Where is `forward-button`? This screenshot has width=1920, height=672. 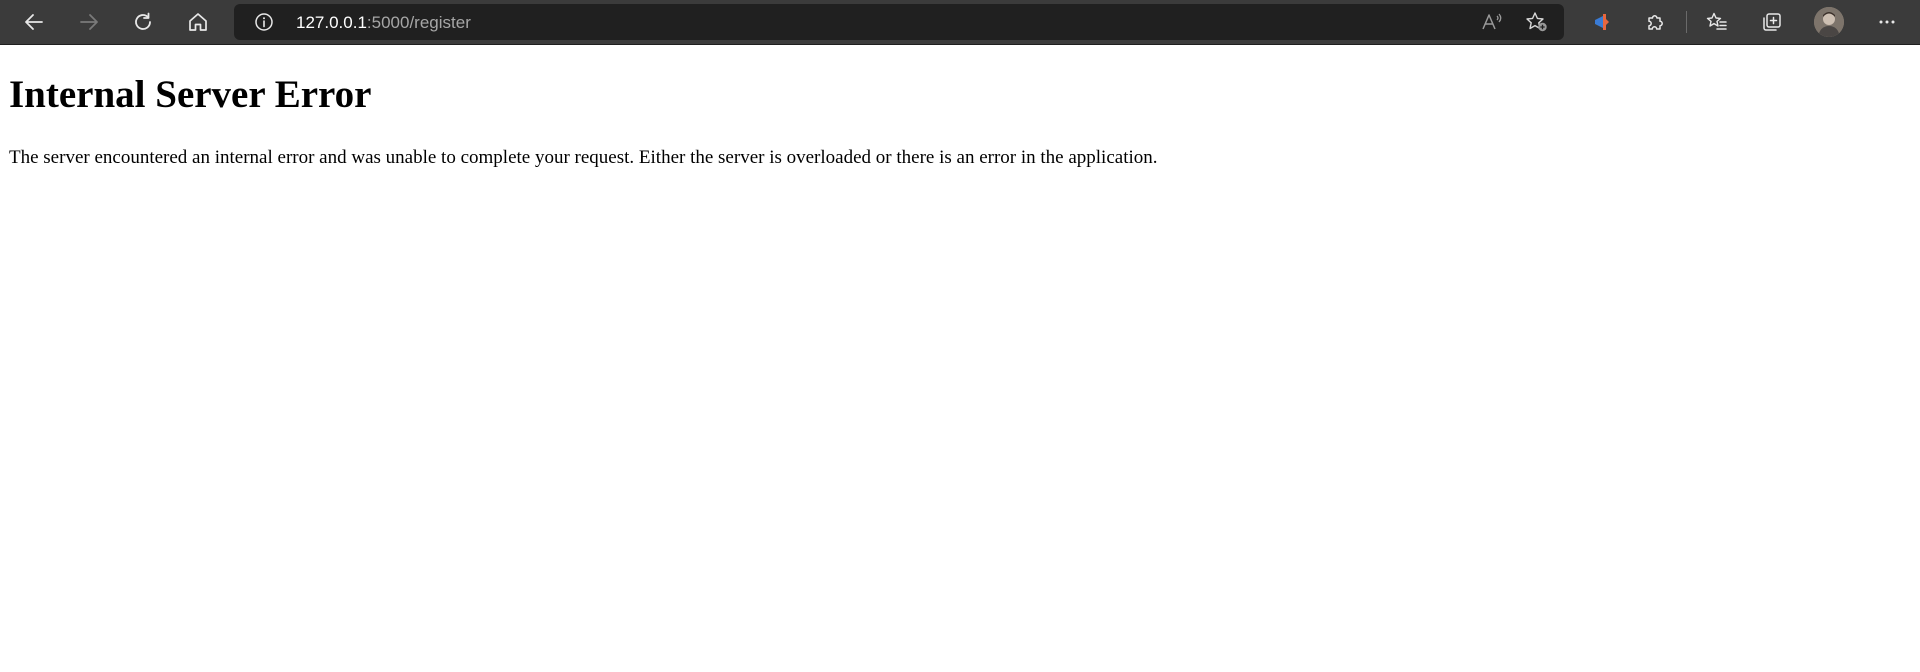 forward-button is located at coordinates (89, 22).